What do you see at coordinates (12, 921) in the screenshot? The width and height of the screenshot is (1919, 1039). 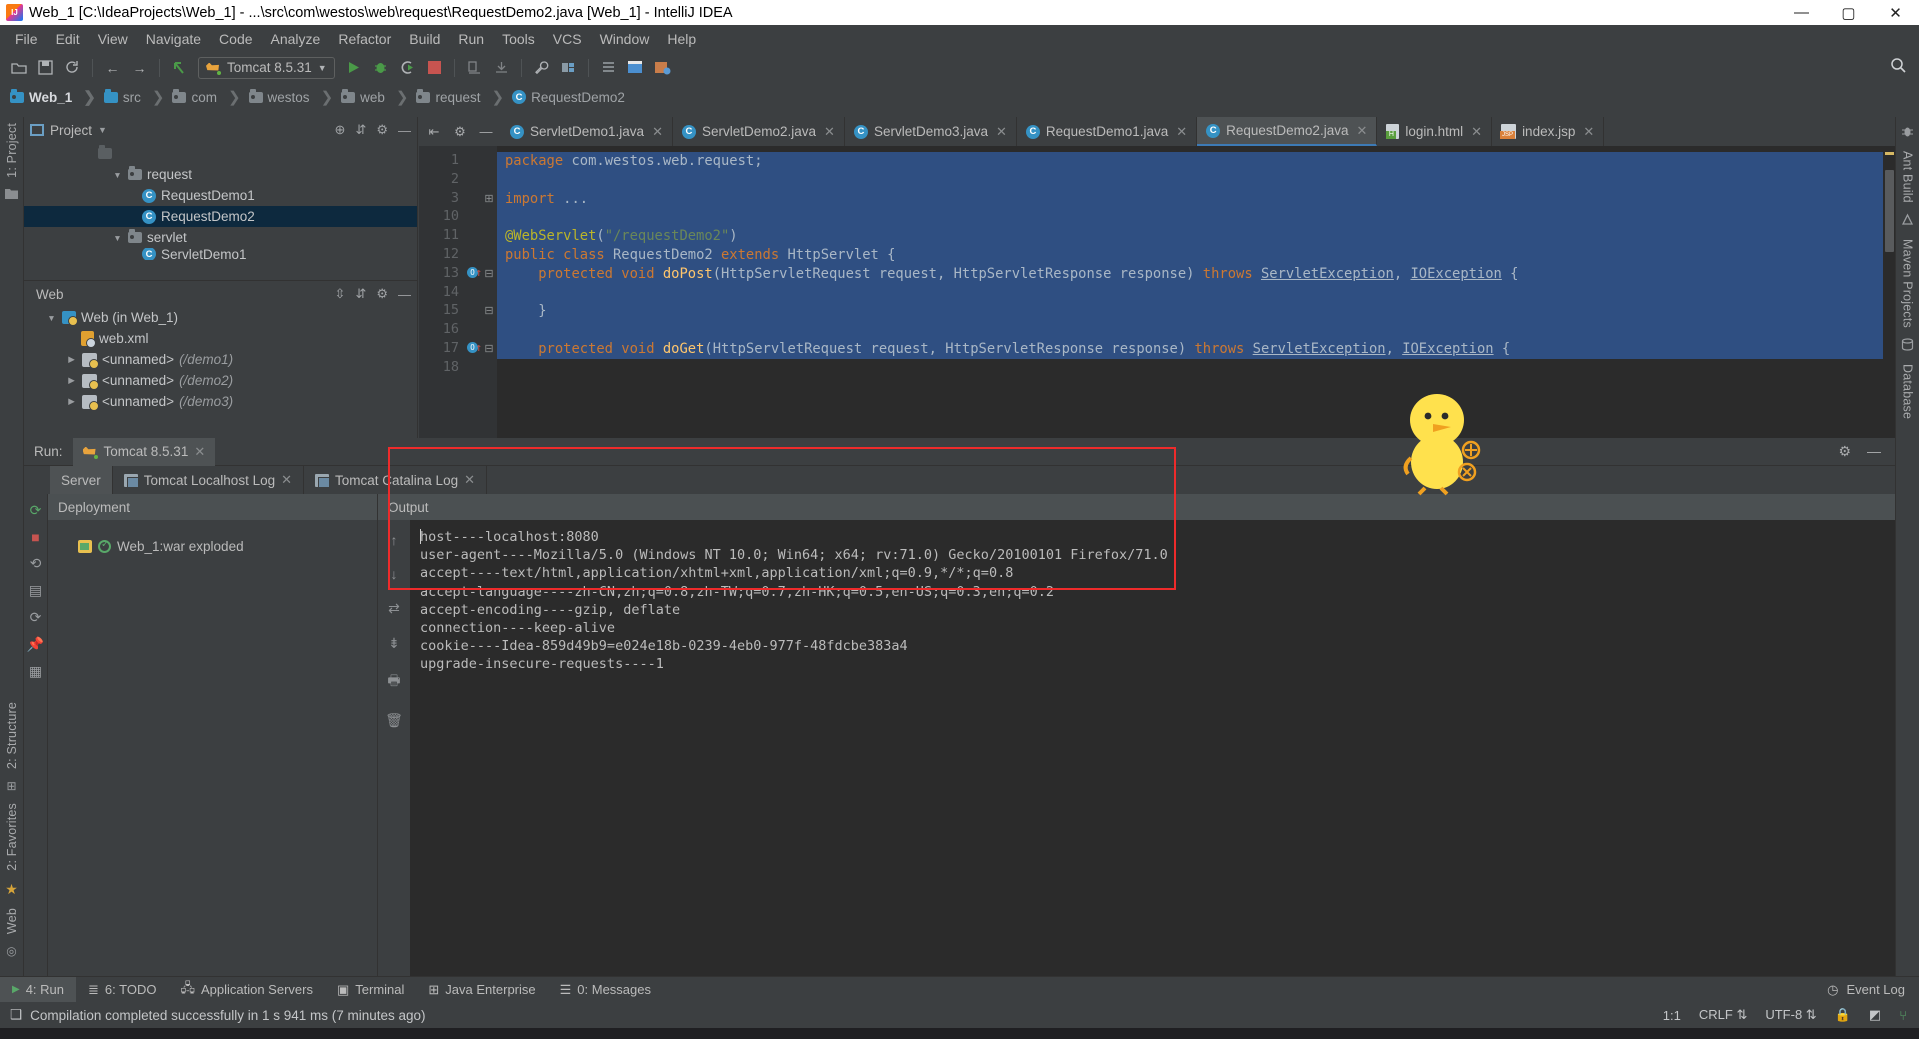 I see `rail-item-web: Web` at bounding box center [12, 921].